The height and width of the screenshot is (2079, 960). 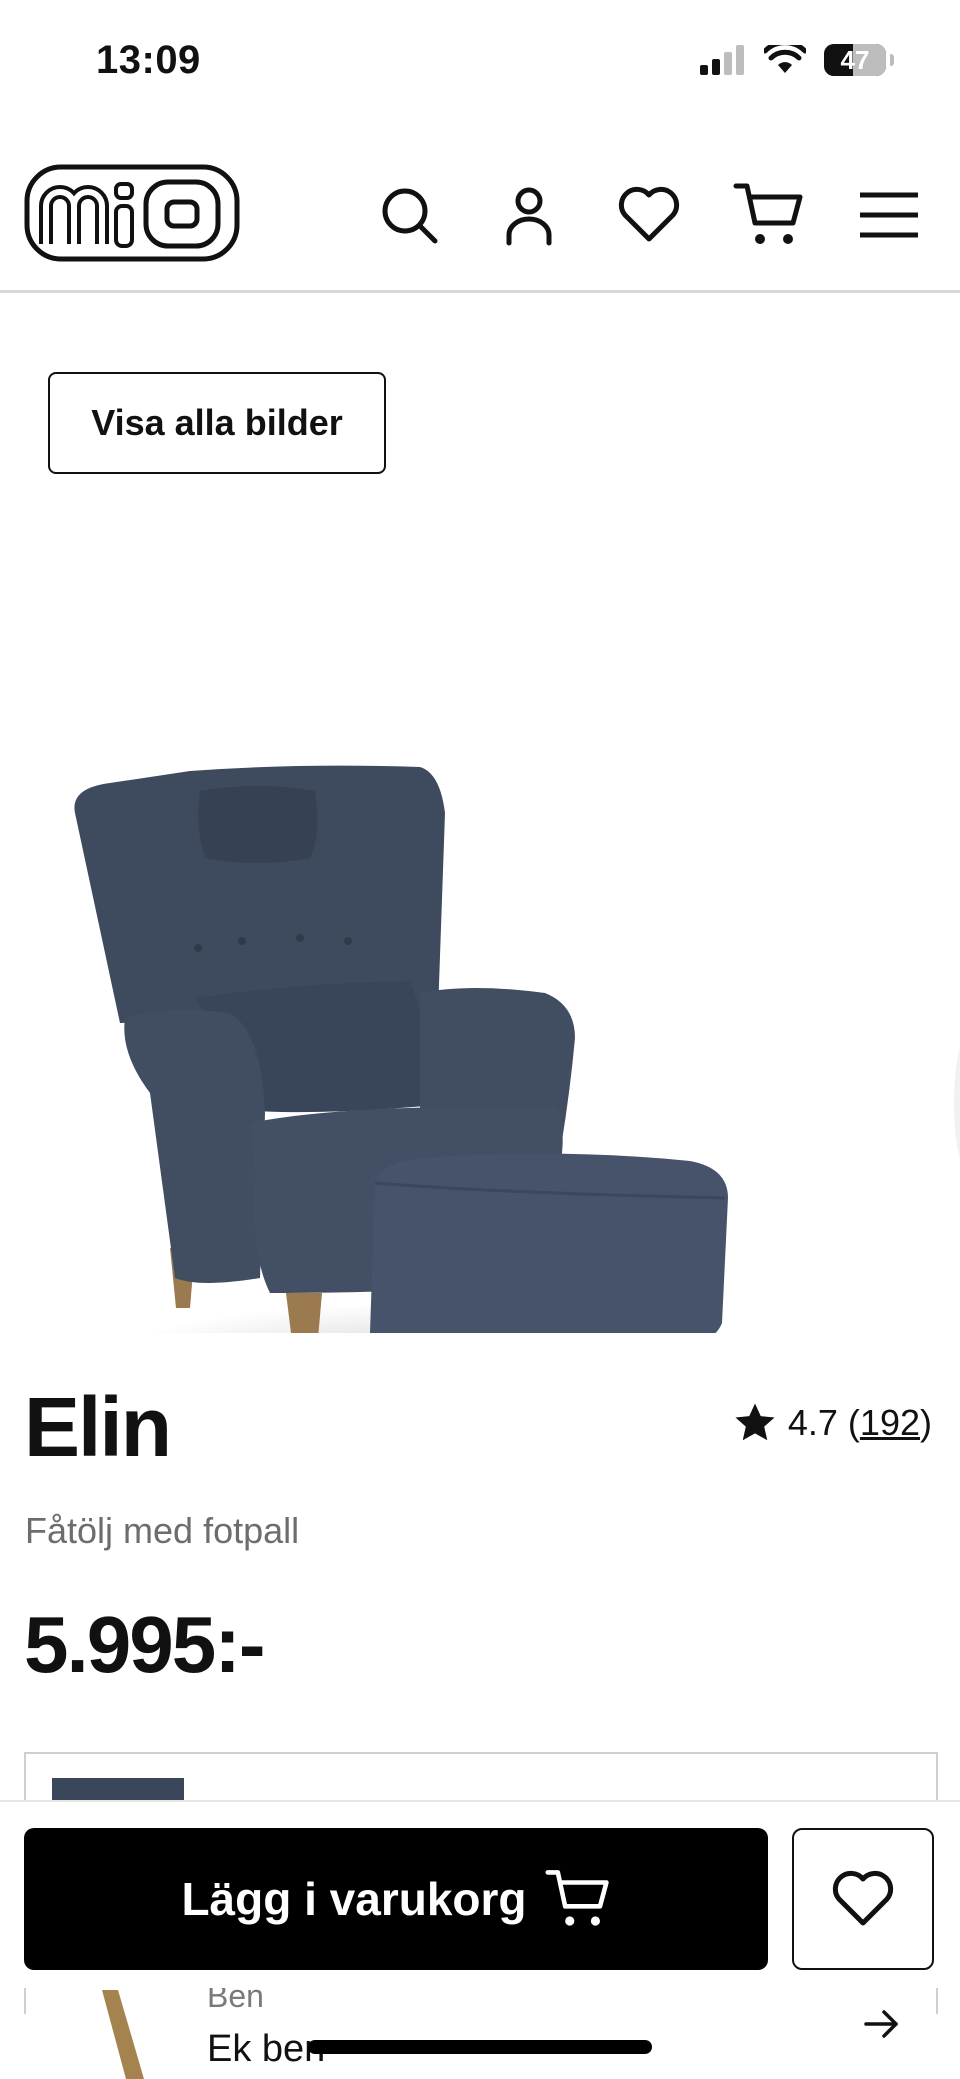 I want to click on status-icons: 47, so click(x=797, y=60).